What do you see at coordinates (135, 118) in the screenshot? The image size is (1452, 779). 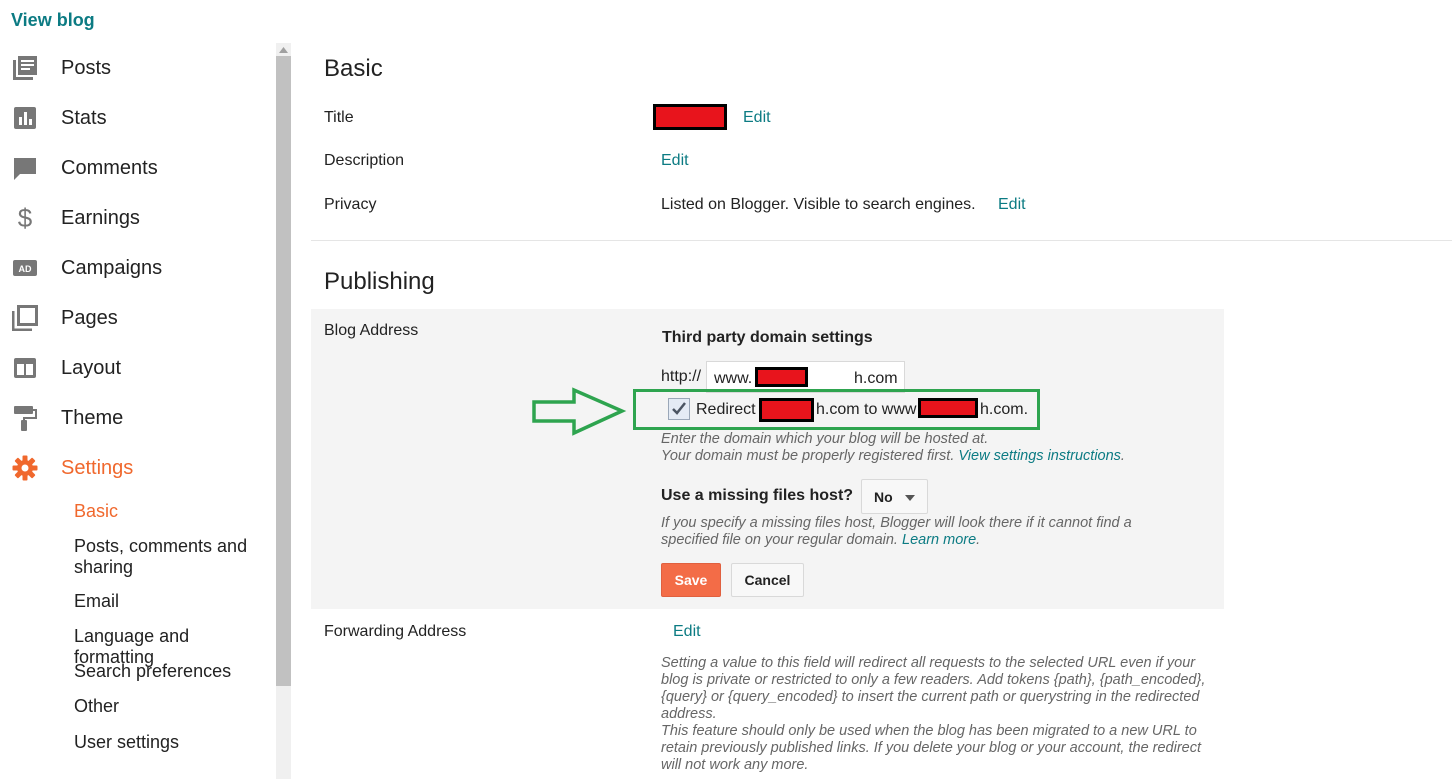 I see `sidebar-item-stats: Stats` at bounding box center [135, 118].